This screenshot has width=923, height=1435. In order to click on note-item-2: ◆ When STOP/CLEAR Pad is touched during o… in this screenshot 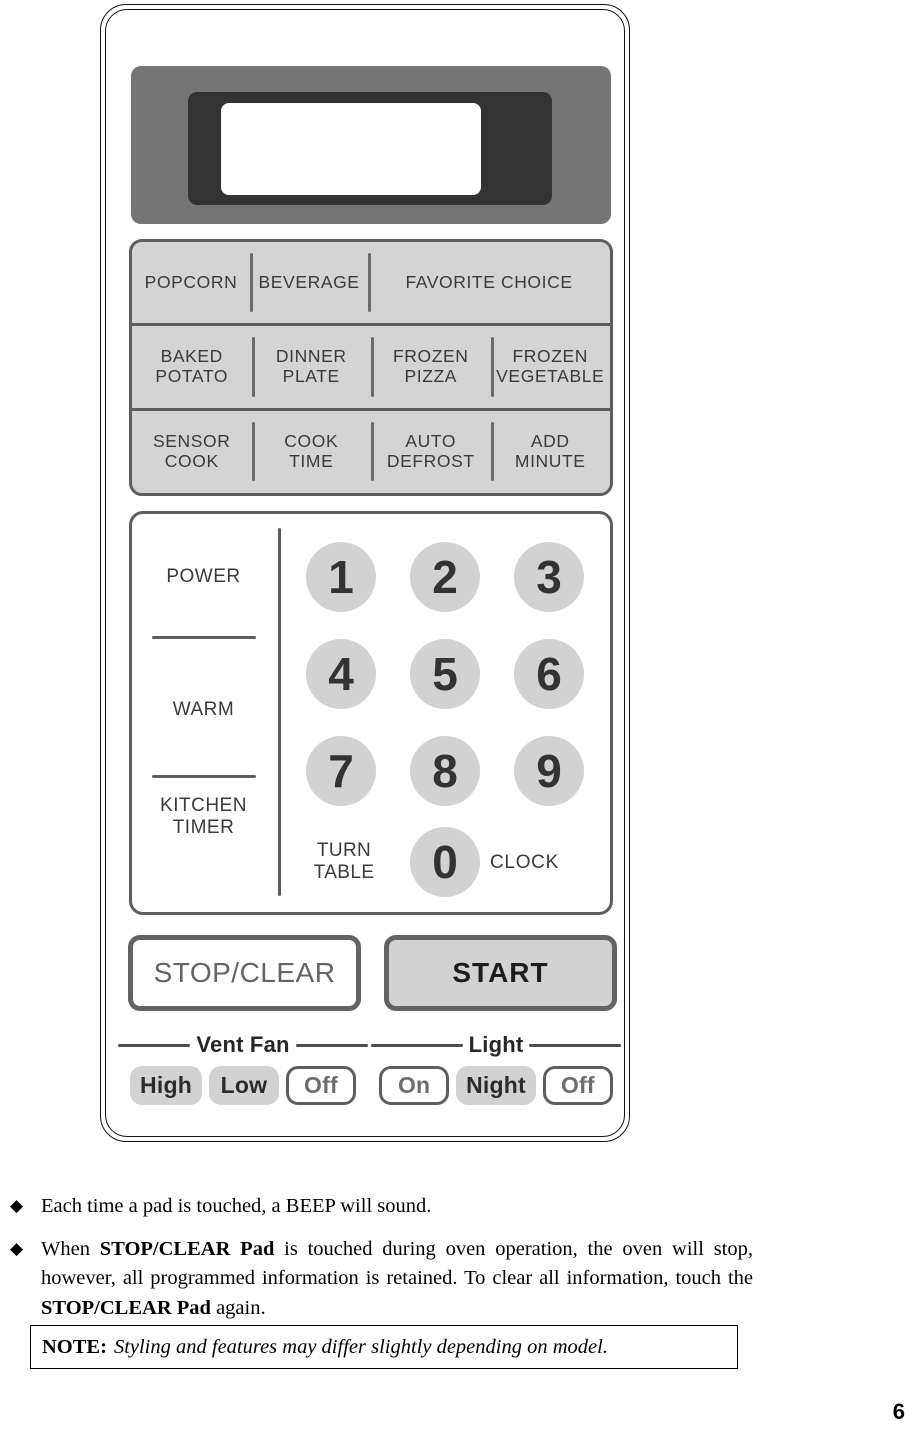, I will do `click(380, 1279)`.